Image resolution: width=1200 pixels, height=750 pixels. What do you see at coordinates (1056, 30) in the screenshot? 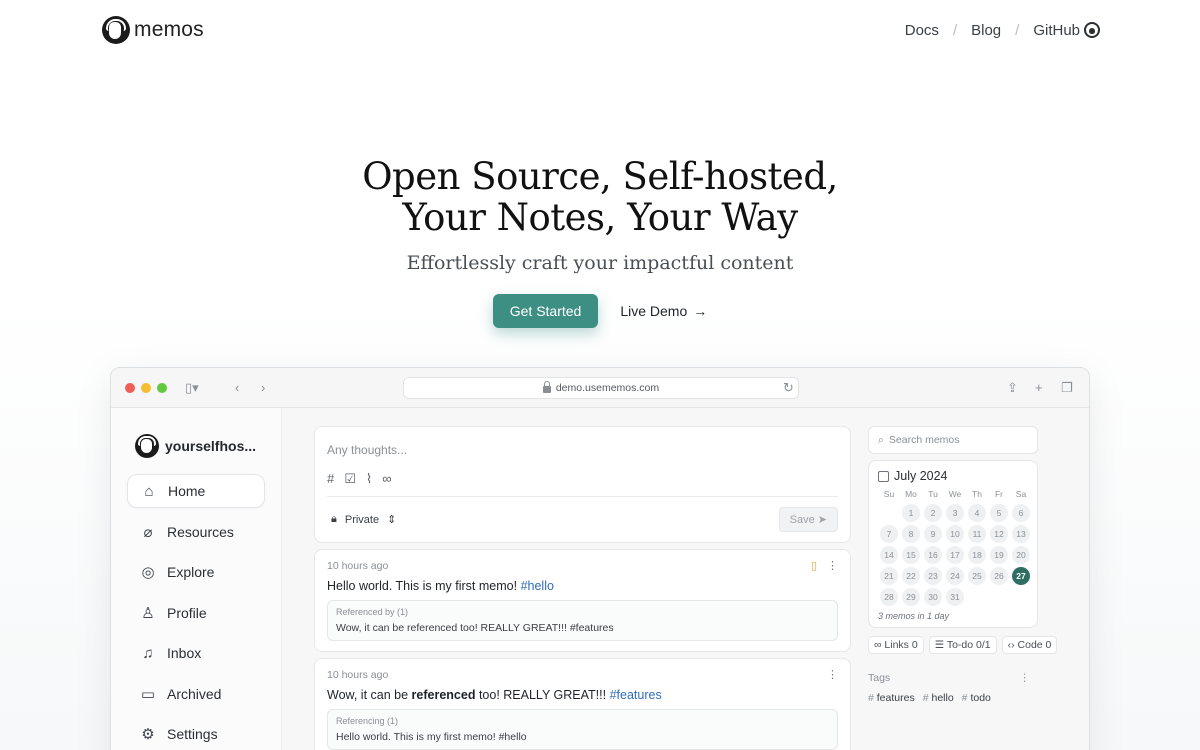
I see `nav-link-github-label: GitHub` at bounding box center [1056, 30].